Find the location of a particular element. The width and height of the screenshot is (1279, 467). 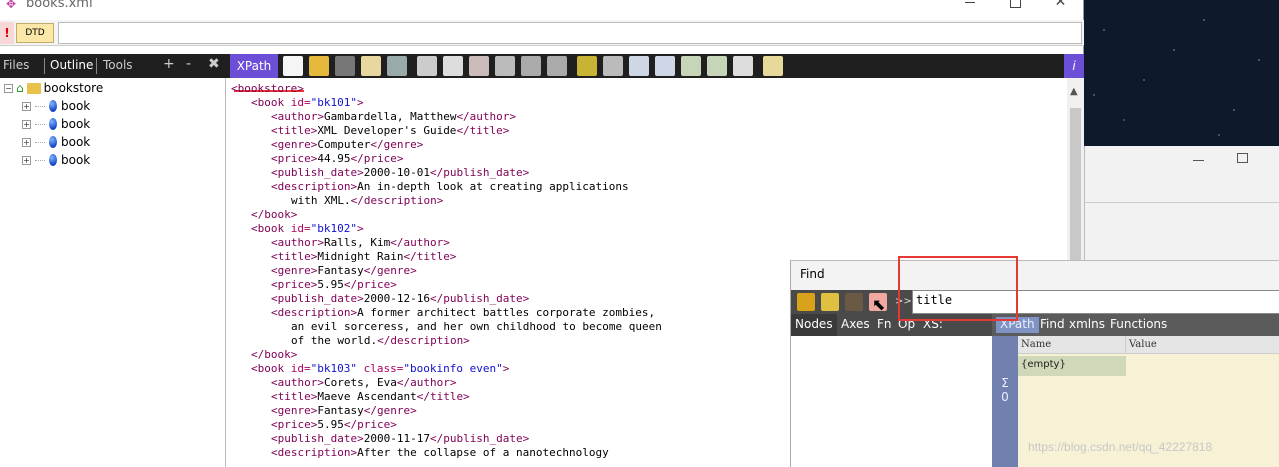

mouse-cursor-icon: ⬉ is located at coordinates (879, 304).